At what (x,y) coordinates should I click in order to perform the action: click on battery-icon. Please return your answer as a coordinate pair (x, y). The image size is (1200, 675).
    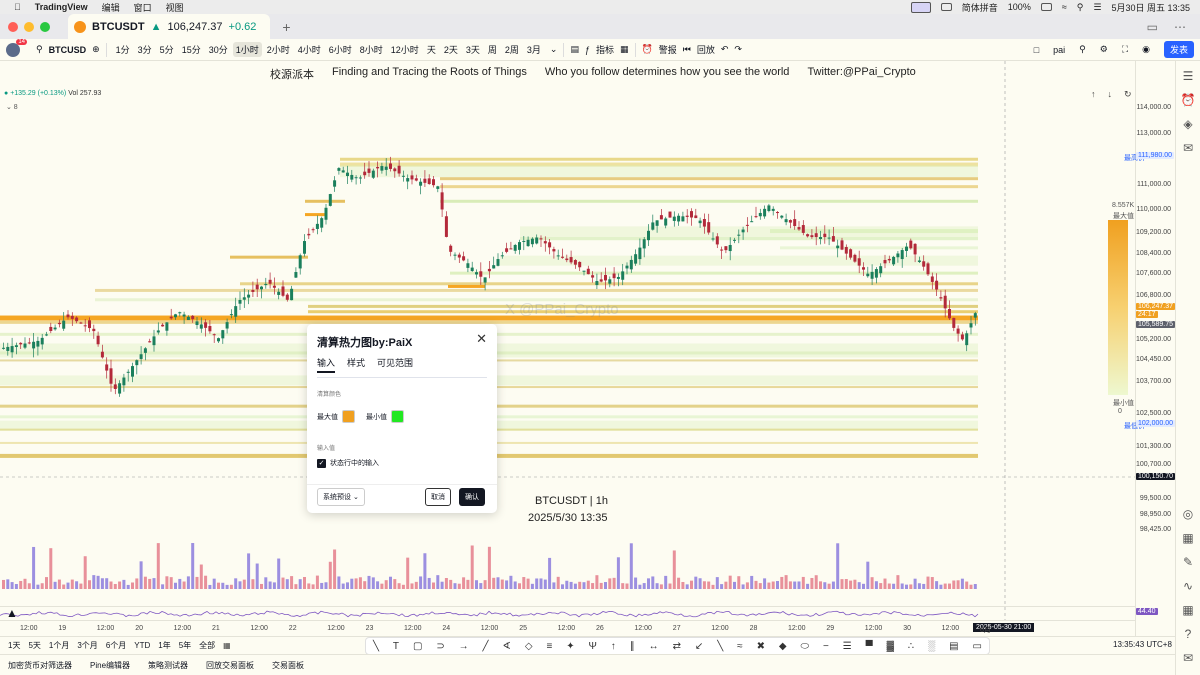
    Looking at the image, I should click on (1046, 7).